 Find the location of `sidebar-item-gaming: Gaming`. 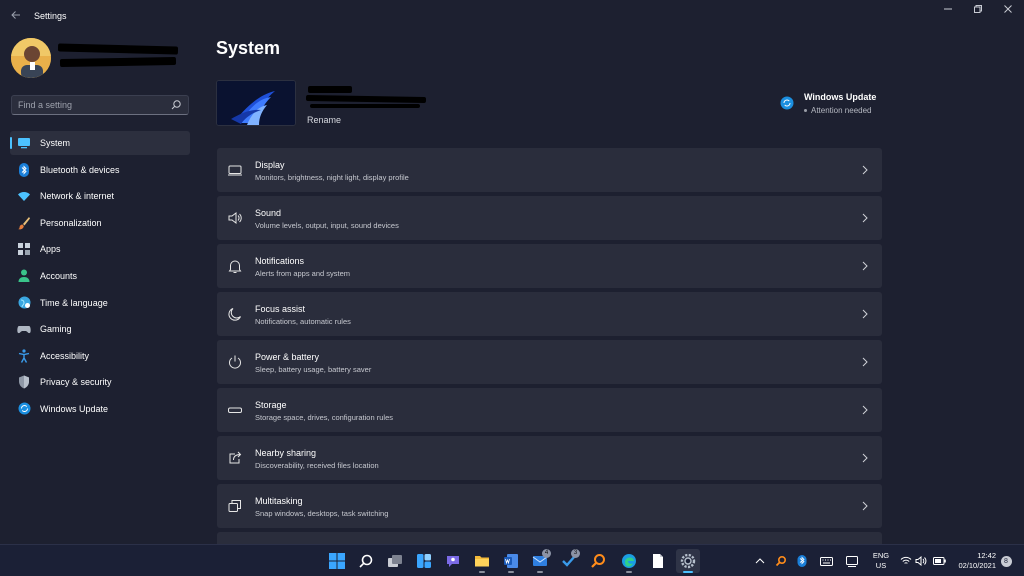

sidebar-item-gaming: Gaming is located at coordinates (100, 329).